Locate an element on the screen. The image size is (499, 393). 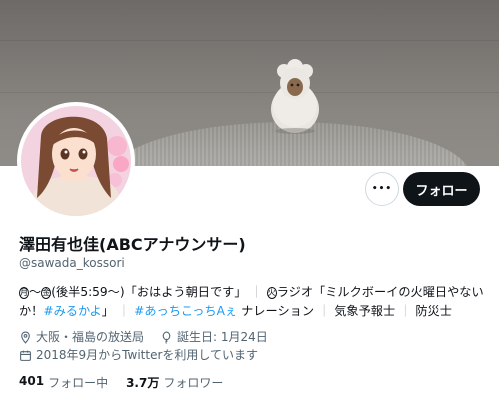
hashtag-mirukayo: #みるかよ is located at coordinates (72, 311).